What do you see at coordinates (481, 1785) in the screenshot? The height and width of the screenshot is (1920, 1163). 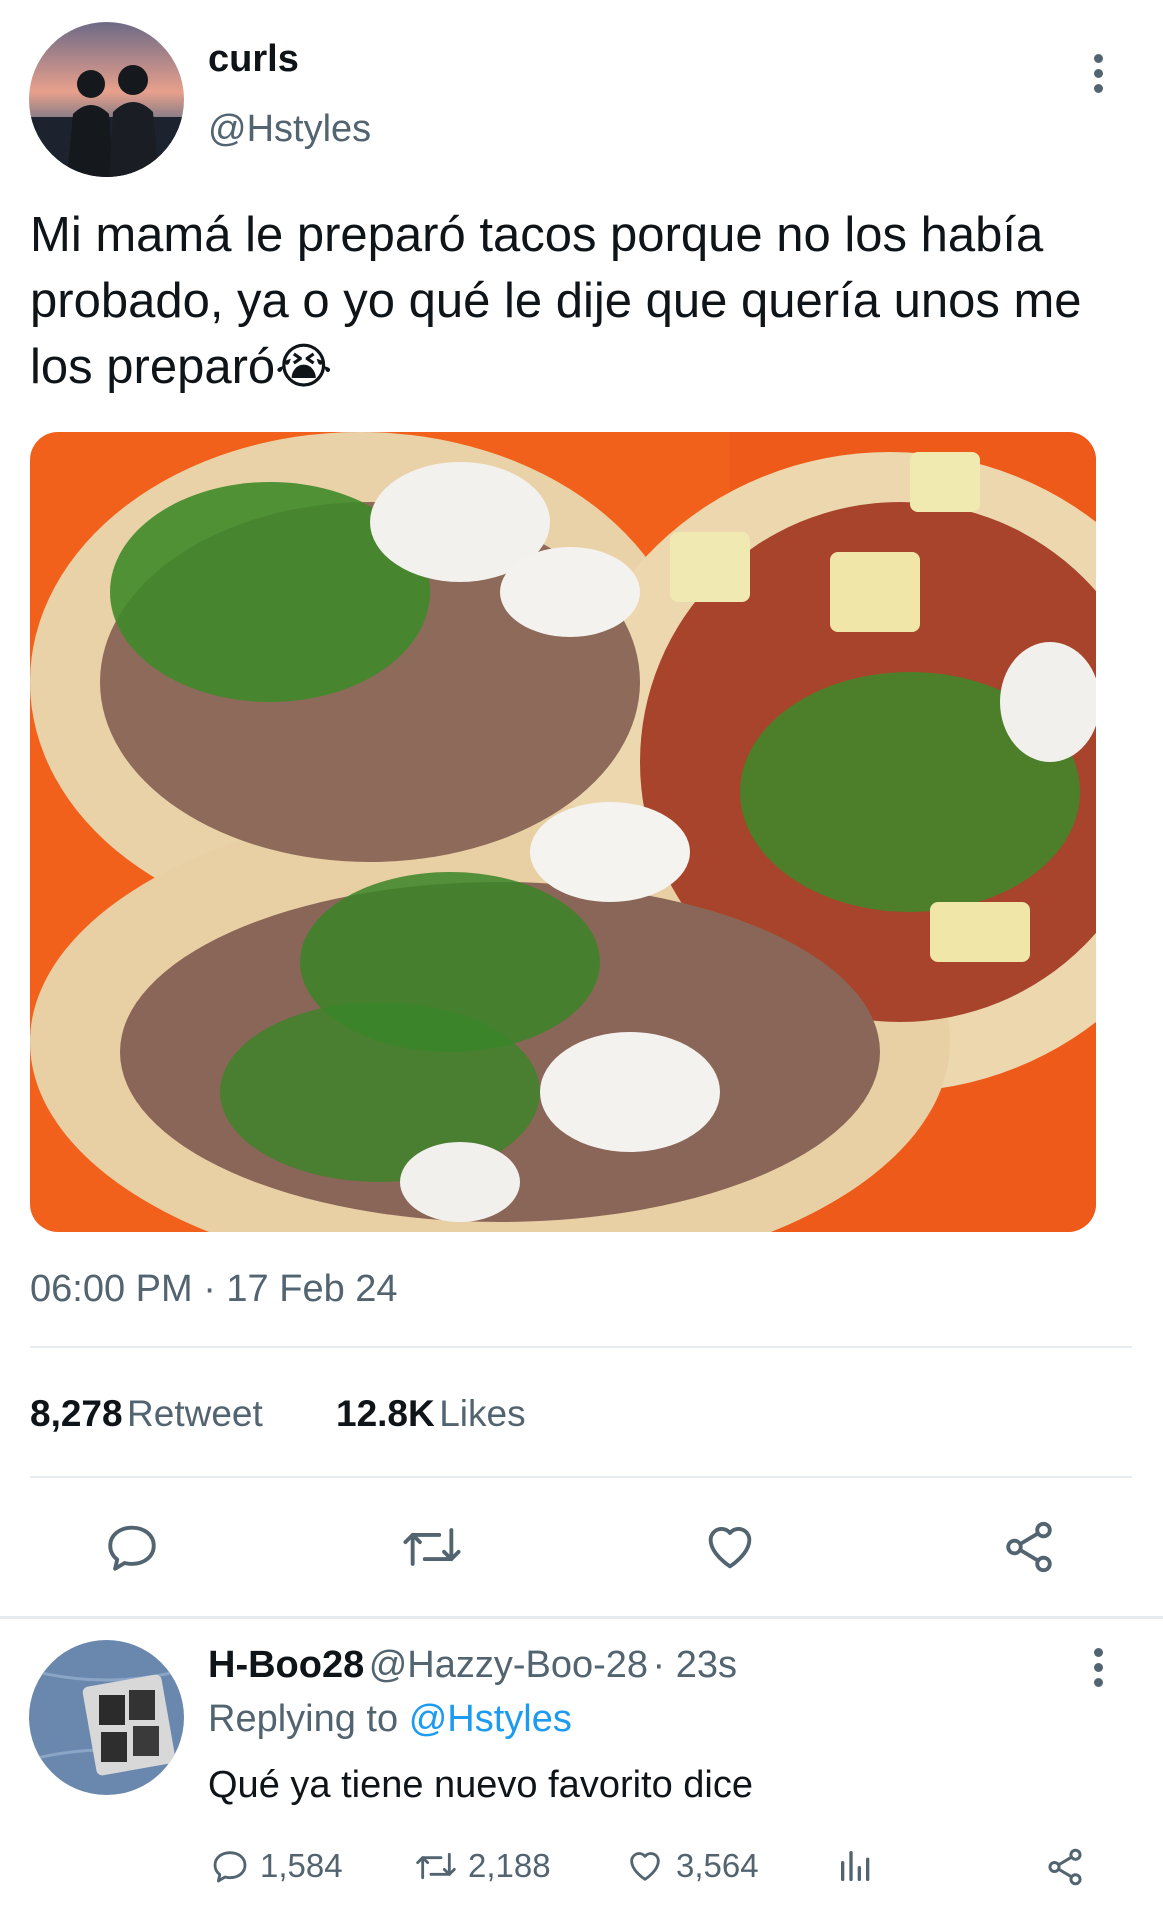 I see `reply-text: Qué ya tiene nuevo favorito dice` at bounding box center [481, 1785].